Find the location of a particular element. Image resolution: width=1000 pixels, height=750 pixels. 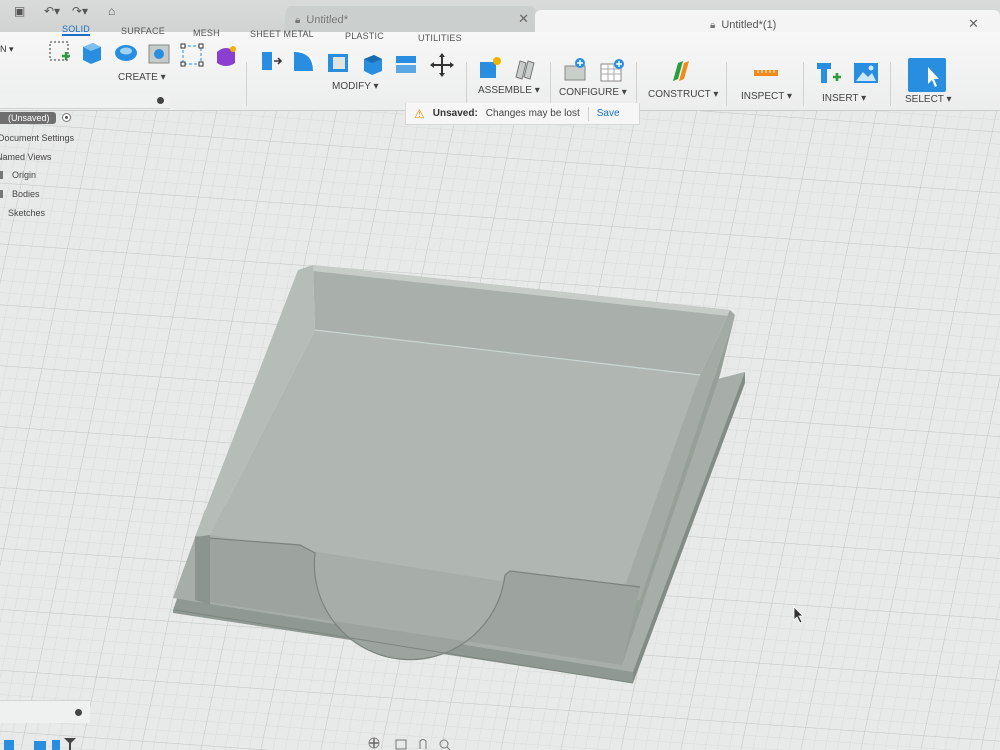

inspect-menu: INSPECT ▾ is located at coordinates (766, 96).